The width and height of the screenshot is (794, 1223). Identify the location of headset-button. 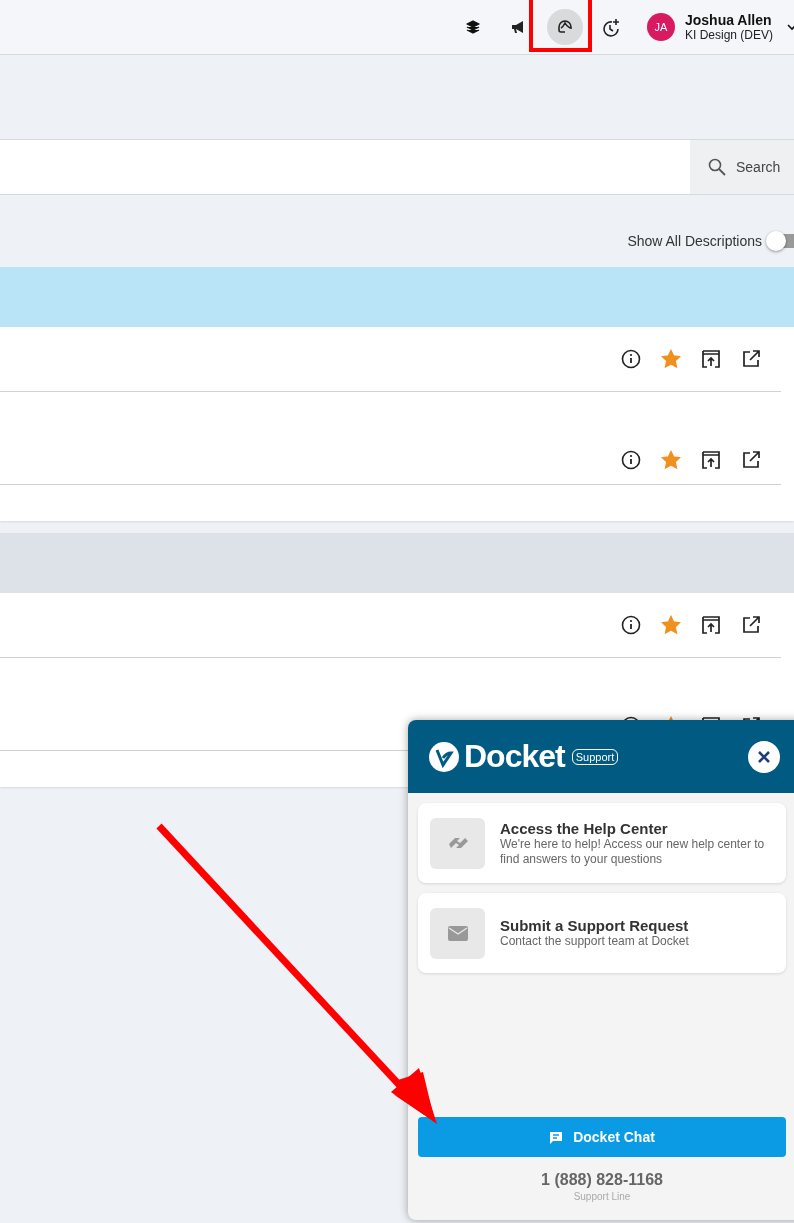
(564, 27).